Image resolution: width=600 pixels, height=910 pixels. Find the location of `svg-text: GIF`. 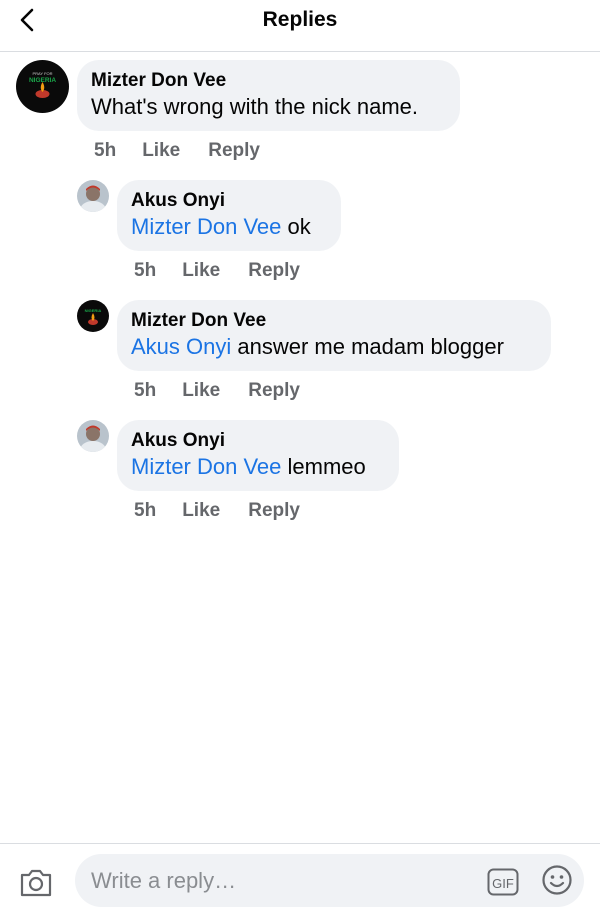

svg-text: GIF is located at coordinates (503, 883).